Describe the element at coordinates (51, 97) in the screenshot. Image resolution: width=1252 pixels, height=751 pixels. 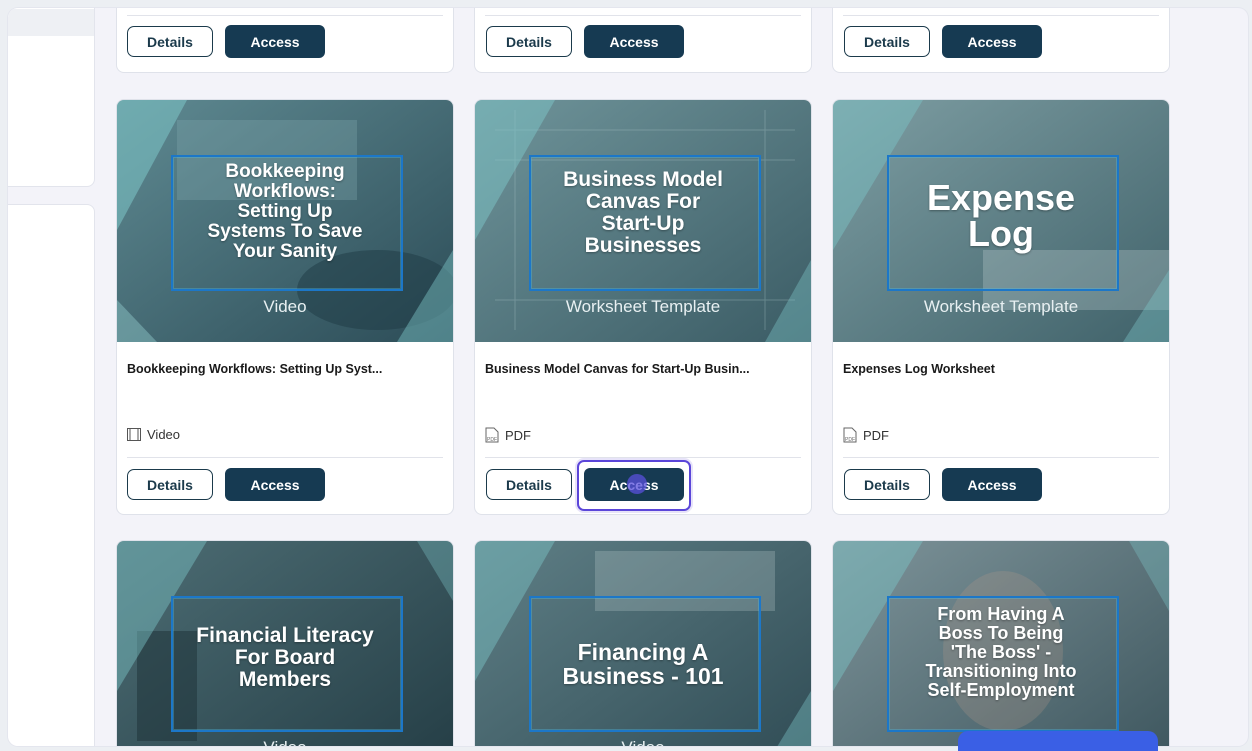
I see `side-panel-top` at that location.